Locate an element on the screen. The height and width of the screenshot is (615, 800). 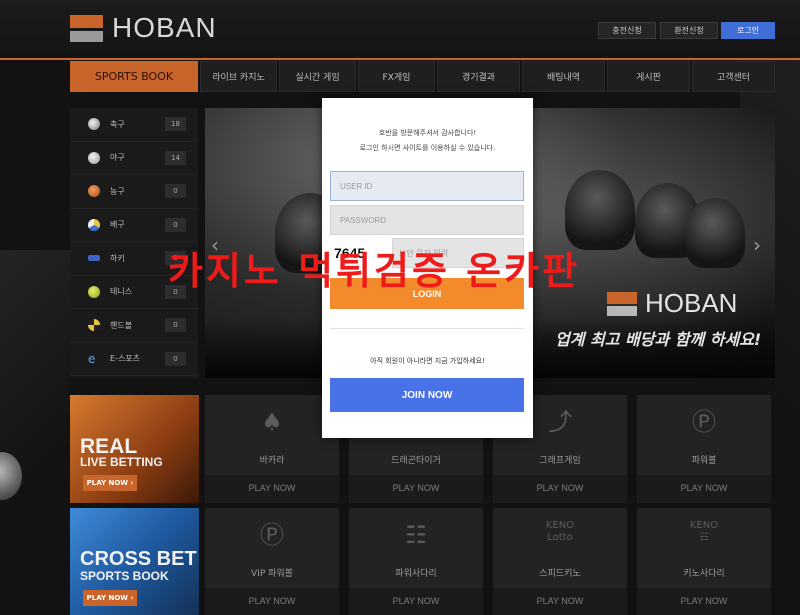
esports-icon: e is located at coordinates (92, 358).